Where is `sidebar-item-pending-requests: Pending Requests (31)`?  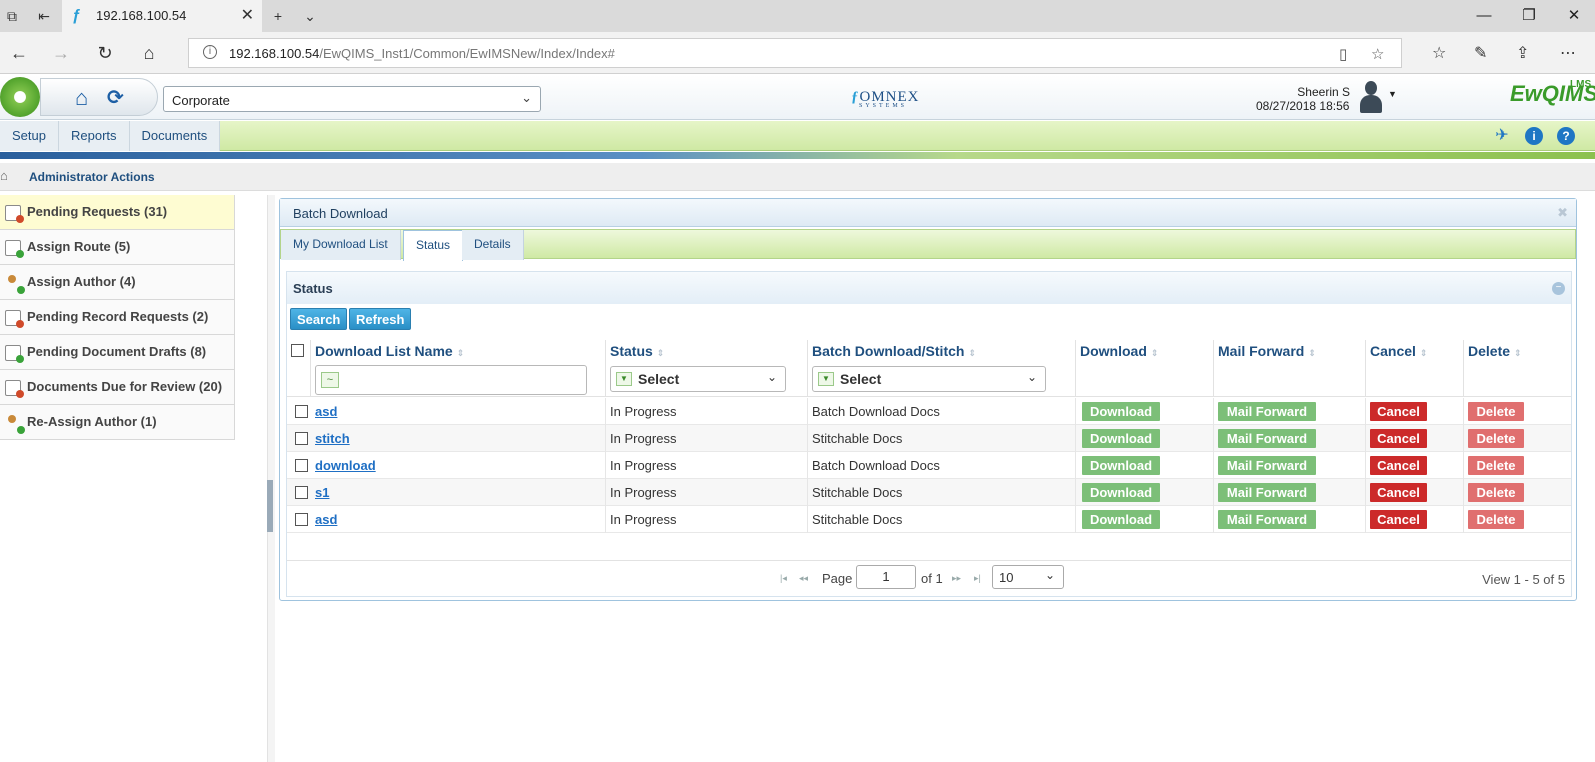 sidebar-item-pending-requests: Pending Requests (31) is located at coordinates (117, 212).